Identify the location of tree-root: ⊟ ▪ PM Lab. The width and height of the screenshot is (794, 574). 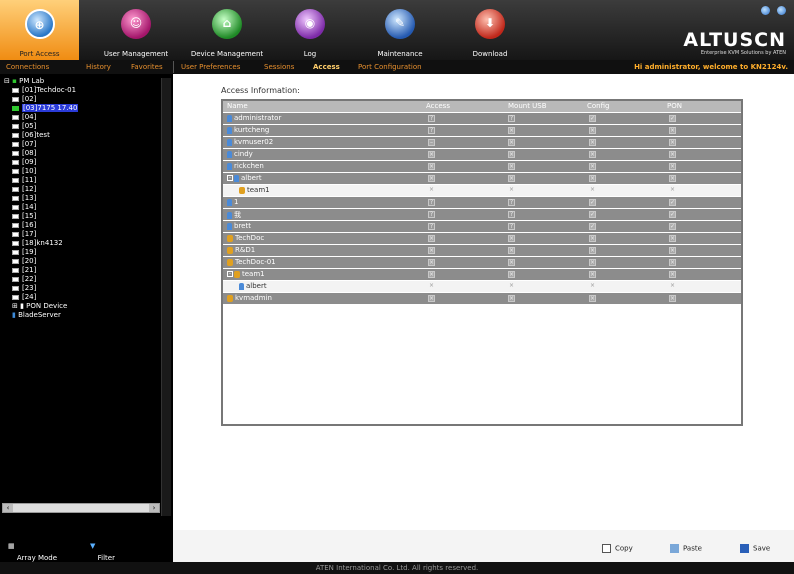
(24, 81).